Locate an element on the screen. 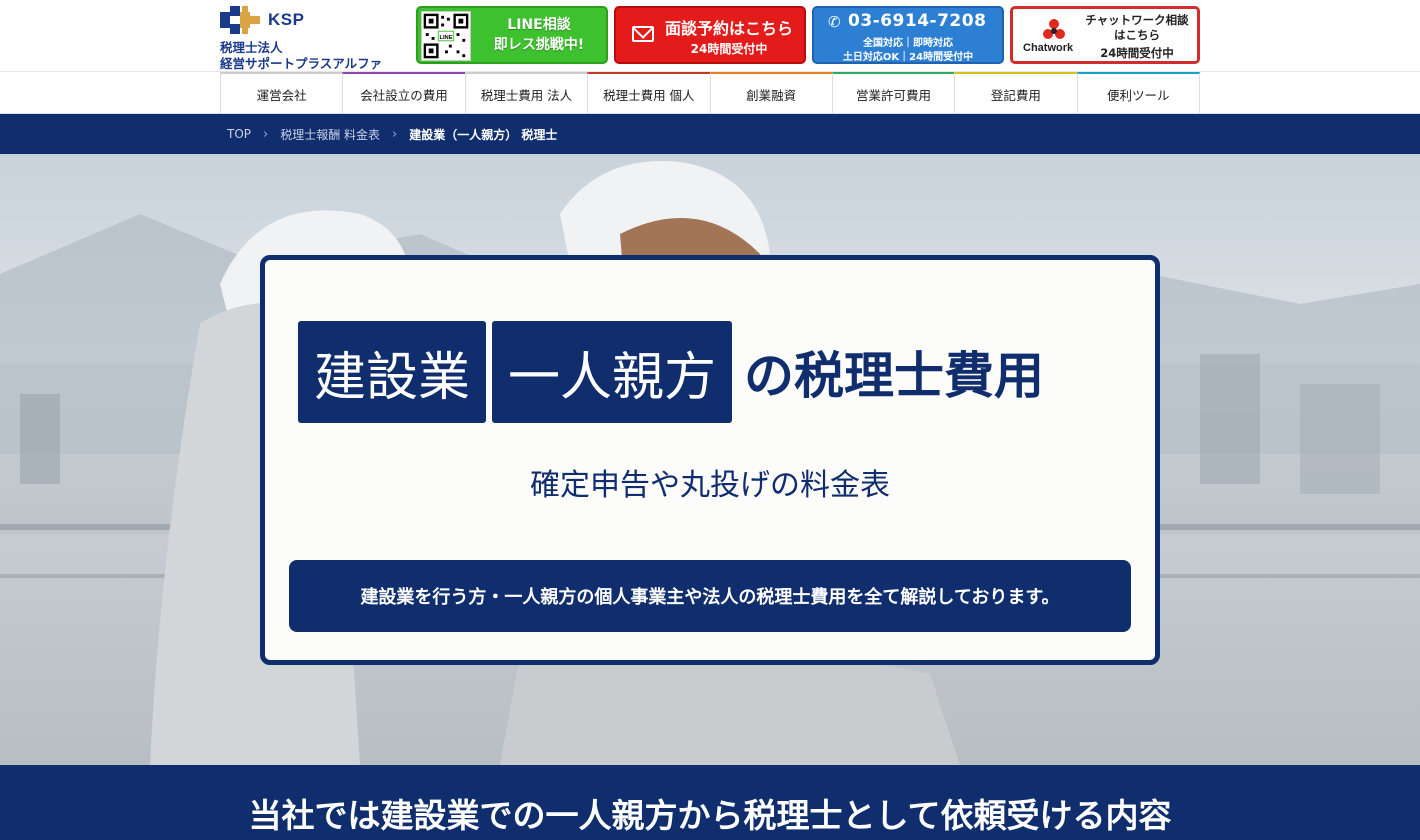  nav-item-tax-fee-individual: 税理士費用 個人 is located at coordinates (648, 93).